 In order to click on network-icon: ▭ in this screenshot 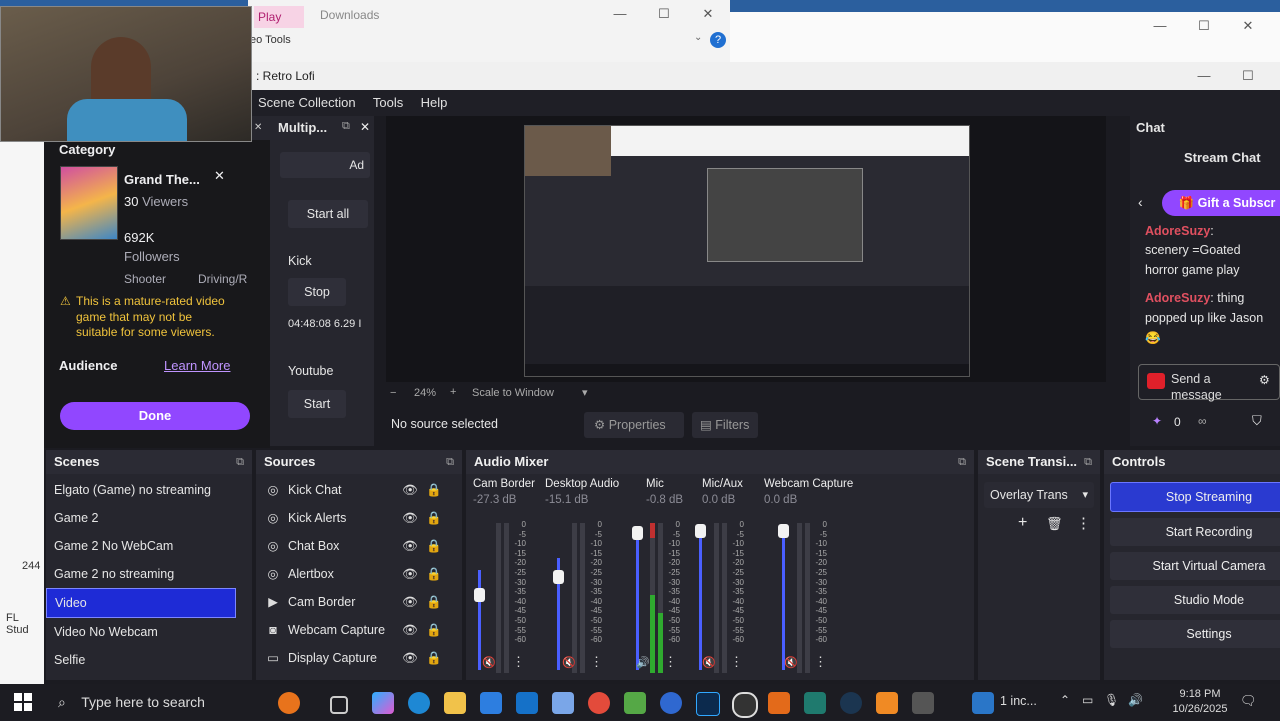, I will do `click(1087, 700)`.